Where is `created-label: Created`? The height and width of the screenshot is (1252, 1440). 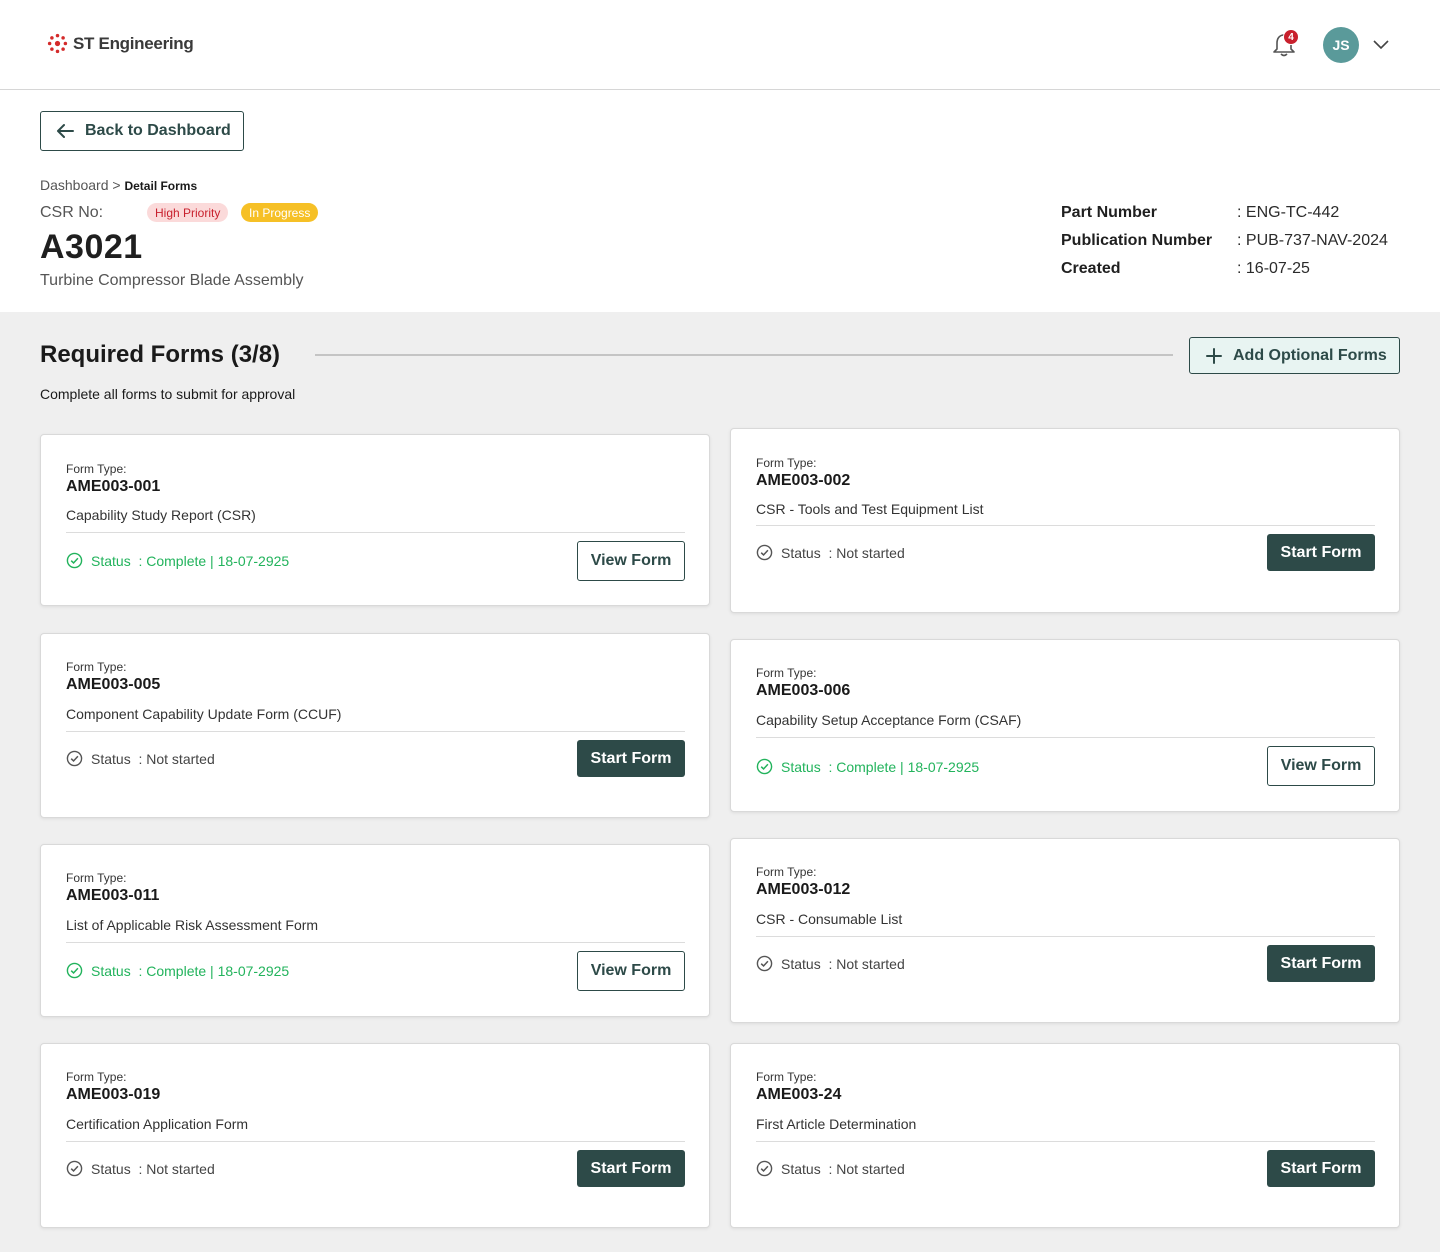
created-label: Created is located at coordinates (1091, 268).